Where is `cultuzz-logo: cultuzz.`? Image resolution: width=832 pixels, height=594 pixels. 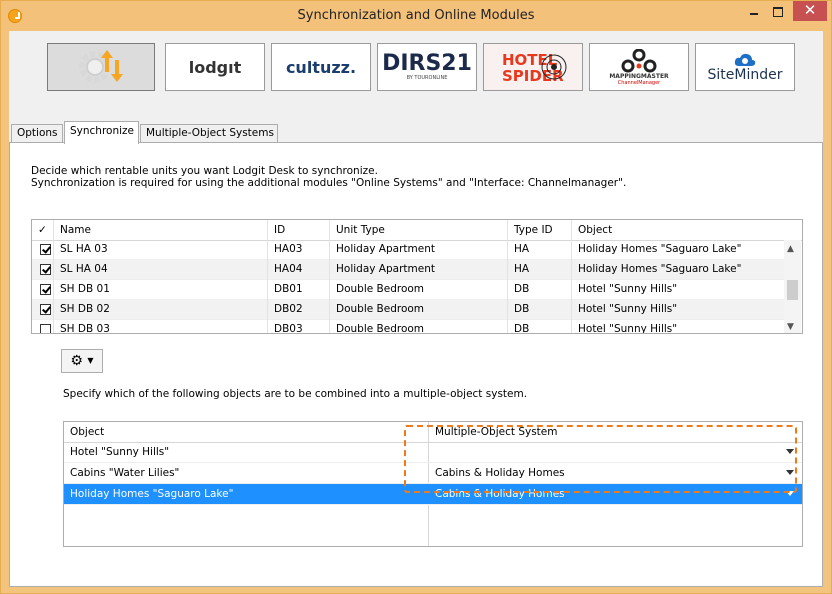
cultuzz-logo: cultuzz. is located at coordinates (321, 67).